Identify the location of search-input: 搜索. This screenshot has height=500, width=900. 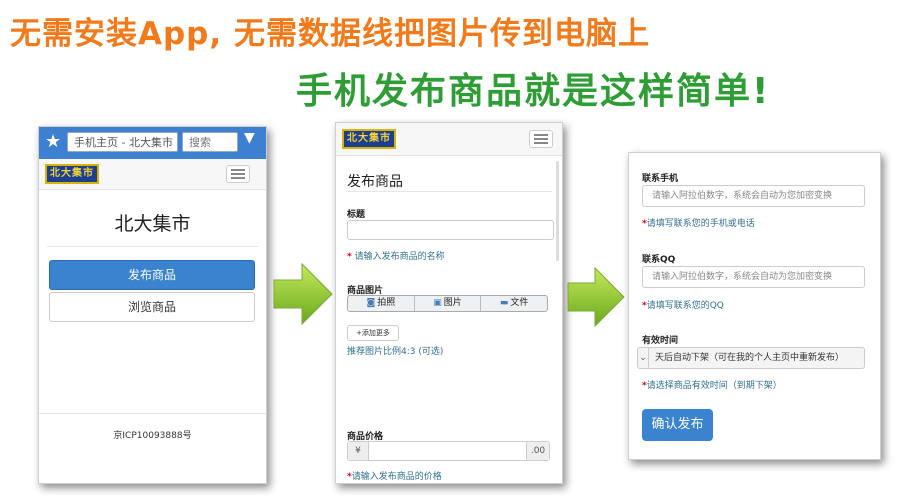
(210, 142).